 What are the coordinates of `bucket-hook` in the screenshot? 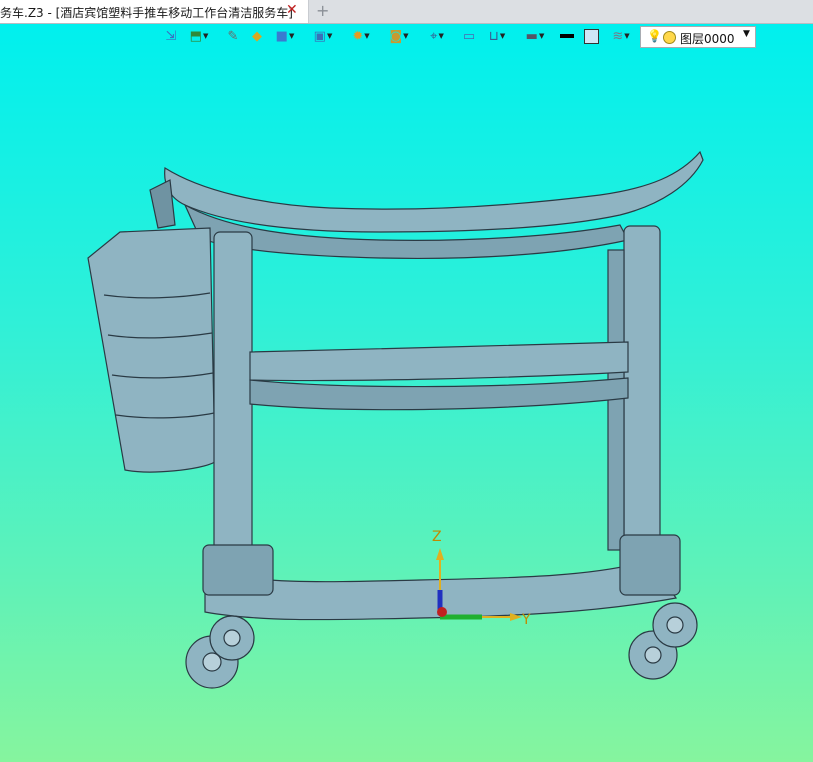 It's located at (162, 204).